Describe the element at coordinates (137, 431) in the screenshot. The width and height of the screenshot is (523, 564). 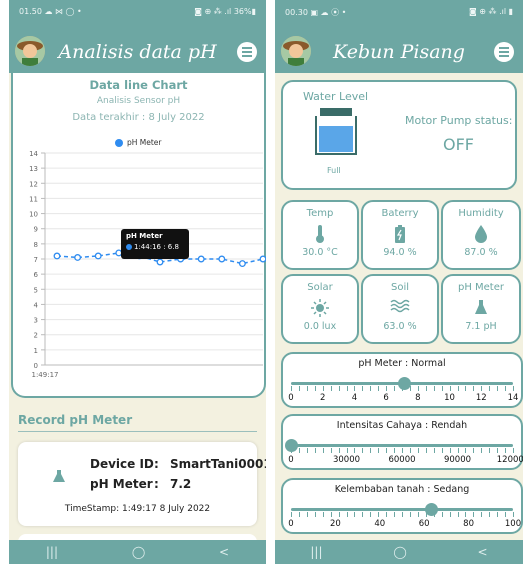
I see `divider` at that location.